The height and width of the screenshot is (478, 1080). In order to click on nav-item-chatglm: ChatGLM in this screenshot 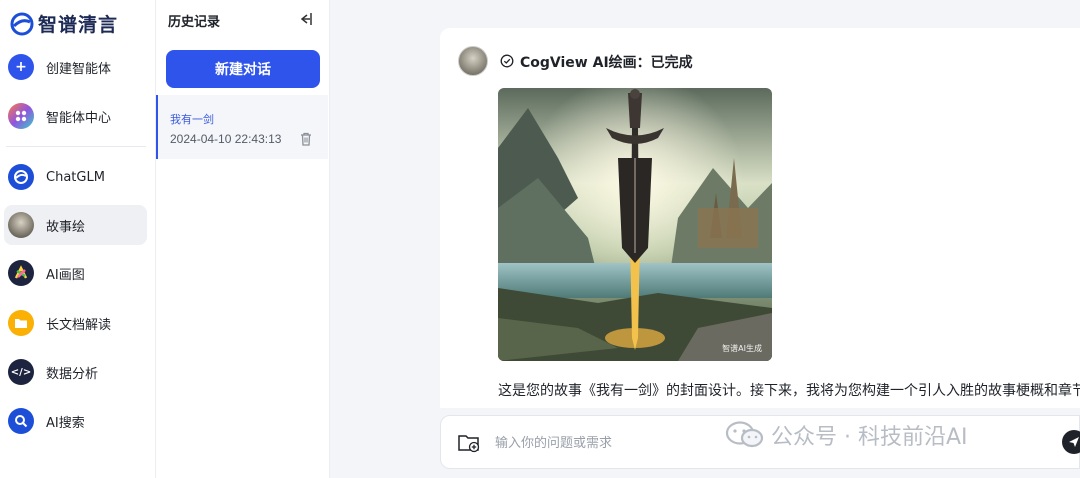, I will do `click(75, 177)`.